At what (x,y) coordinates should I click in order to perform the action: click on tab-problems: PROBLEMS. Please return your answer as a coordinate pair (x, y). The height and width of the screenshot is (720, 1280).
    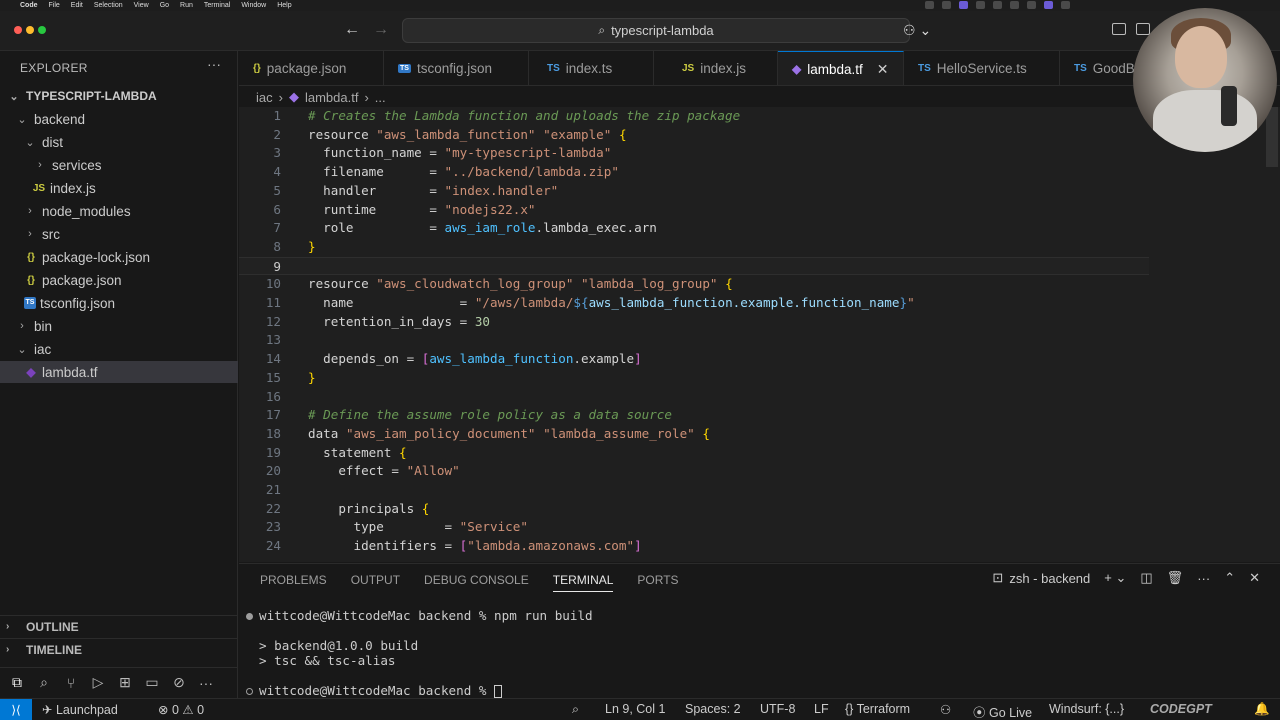
    Looking at the image, I should click on (293, 582).